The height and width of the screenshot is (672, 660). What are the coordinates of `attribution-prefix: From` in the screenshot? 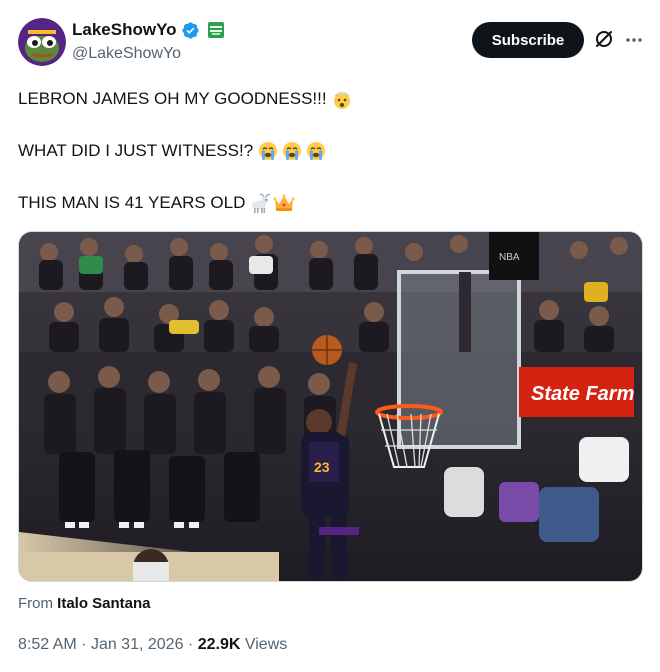 It's located at (35, 603).